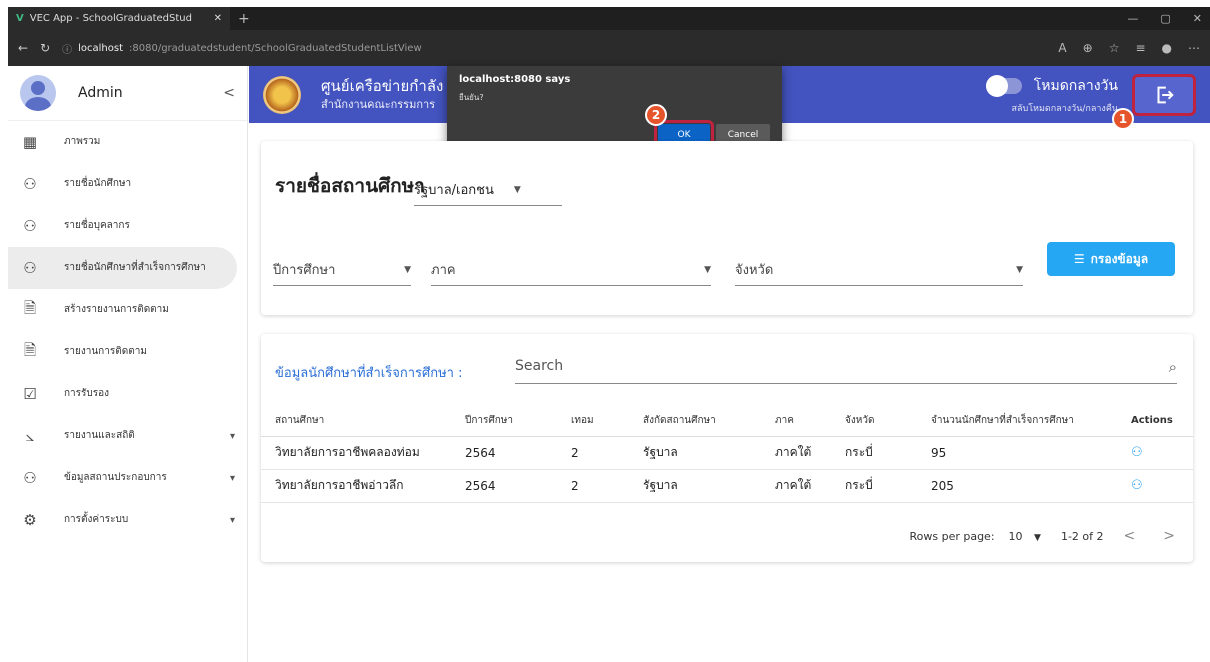 The height and width of the screenshot is (662, 1210). What do you see at coordinates (342, 272) in the screenshot?
I see `year-select: ปีการศึกษา ▼` at bounding box center [342, 272].